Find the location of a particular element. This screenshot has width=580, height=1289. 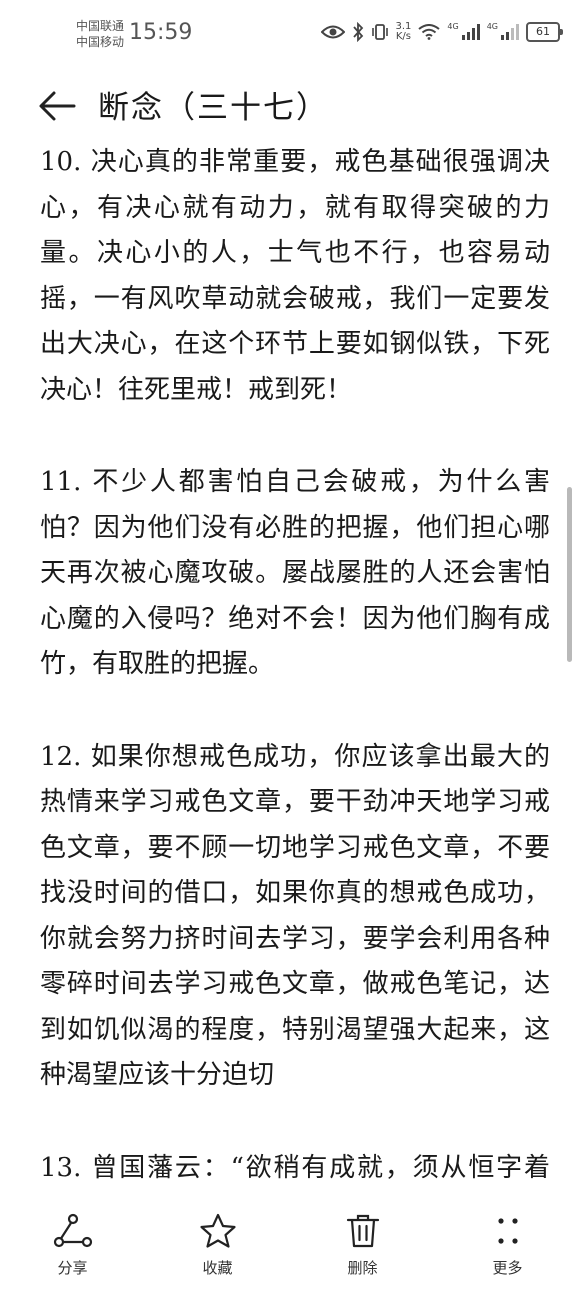

bottom-toolbar: 分享 收藏 删除 更多 is located at coordinates (290, 1242).